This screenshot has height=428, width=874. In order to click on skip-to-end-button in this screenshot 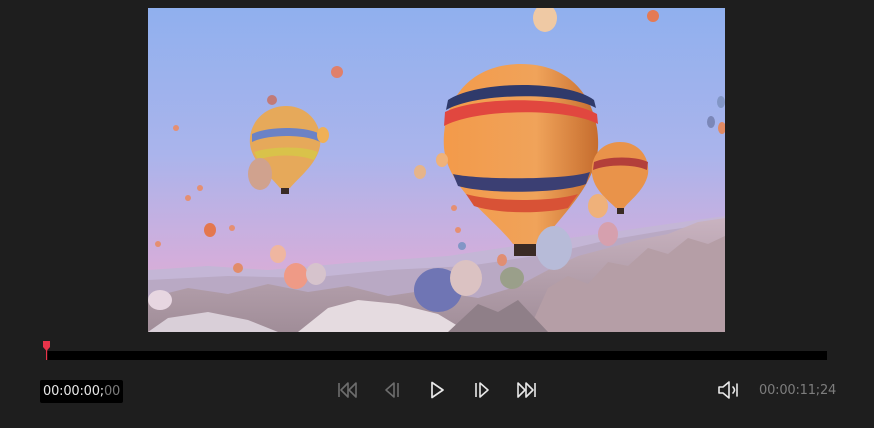, I will do `click(526, 390)`.